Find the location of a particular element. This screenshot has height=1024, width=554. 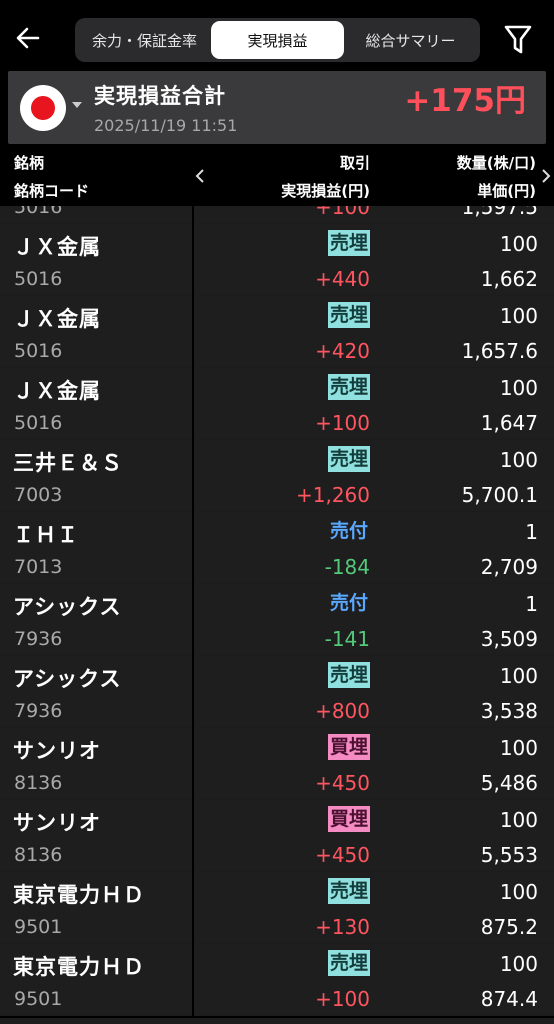

realized-pnl: -141 is located at coordinates (347, 639).